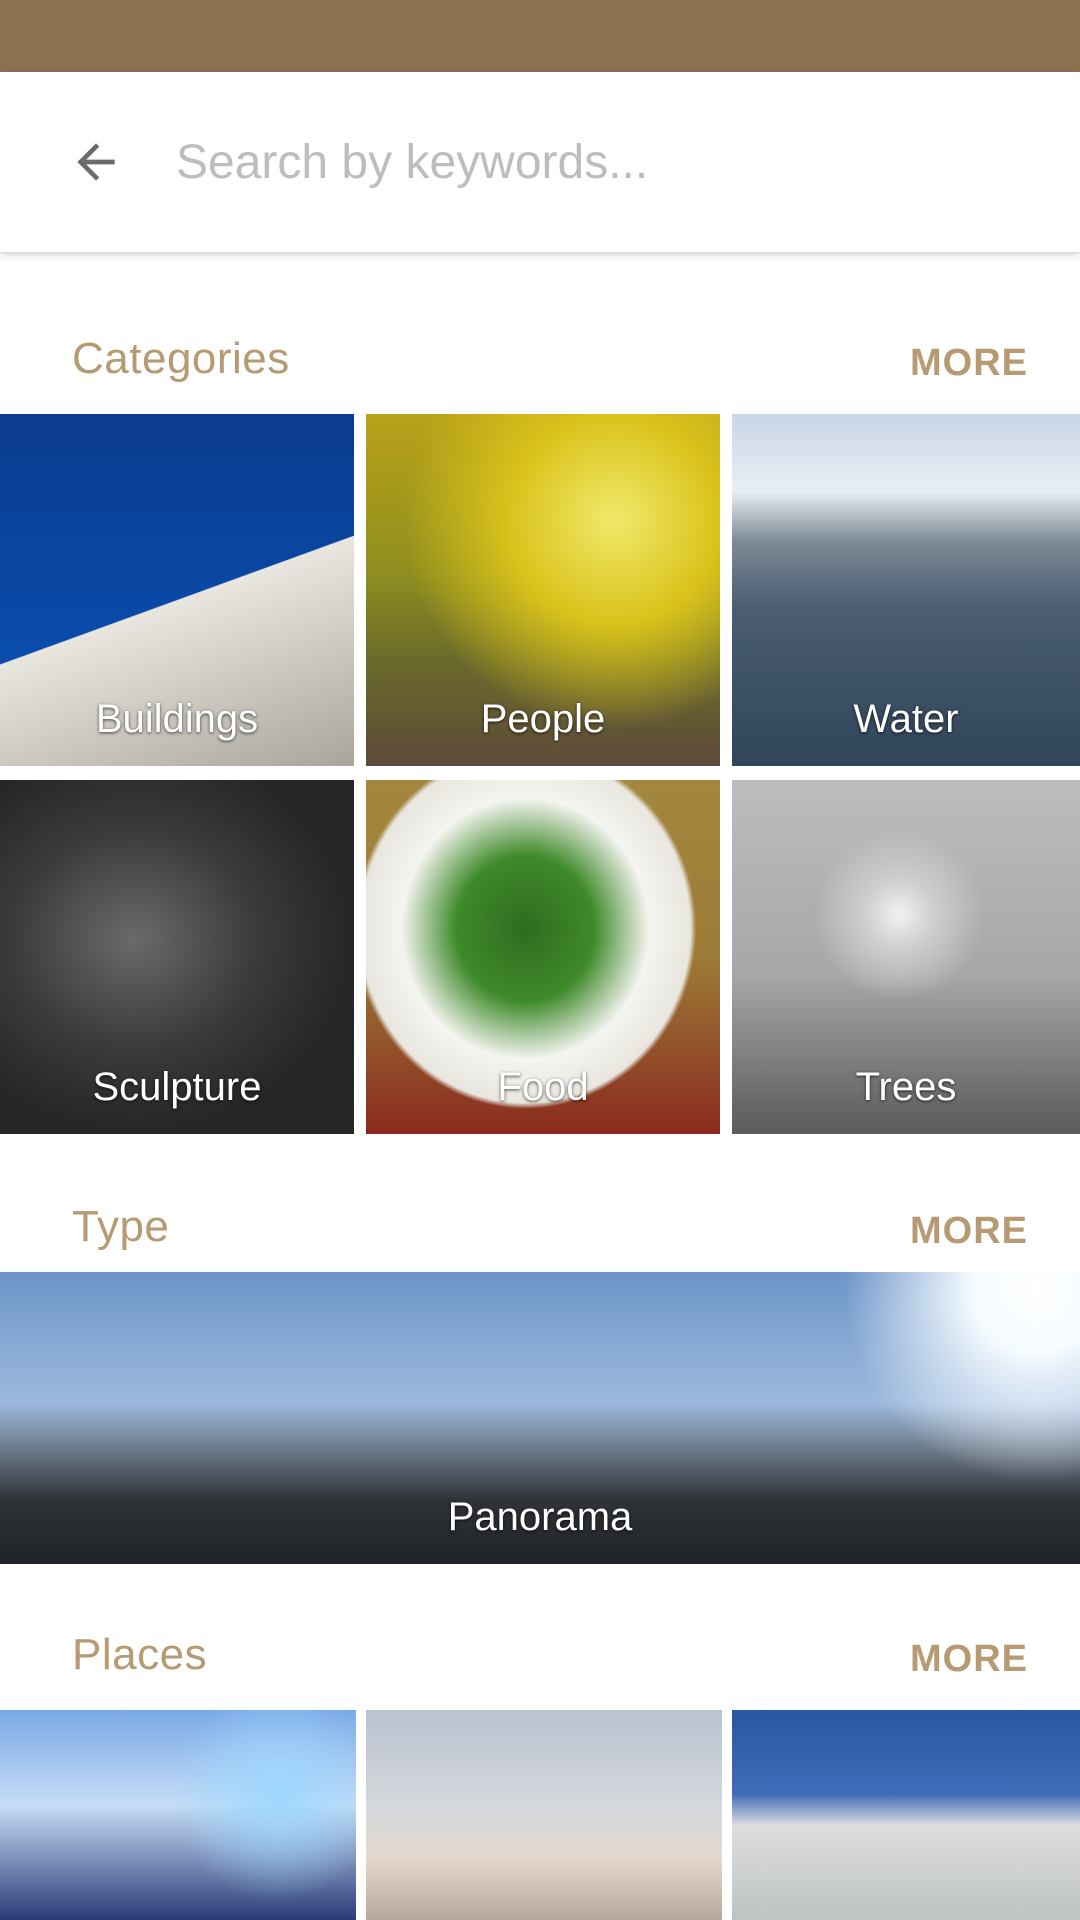 The height and width of the screenshot is (1920, 1080). What do you see at coordinates (540, 357) in the screenshot?
I see `categories-header: Categories MORE` at bounding box center [540, 357].